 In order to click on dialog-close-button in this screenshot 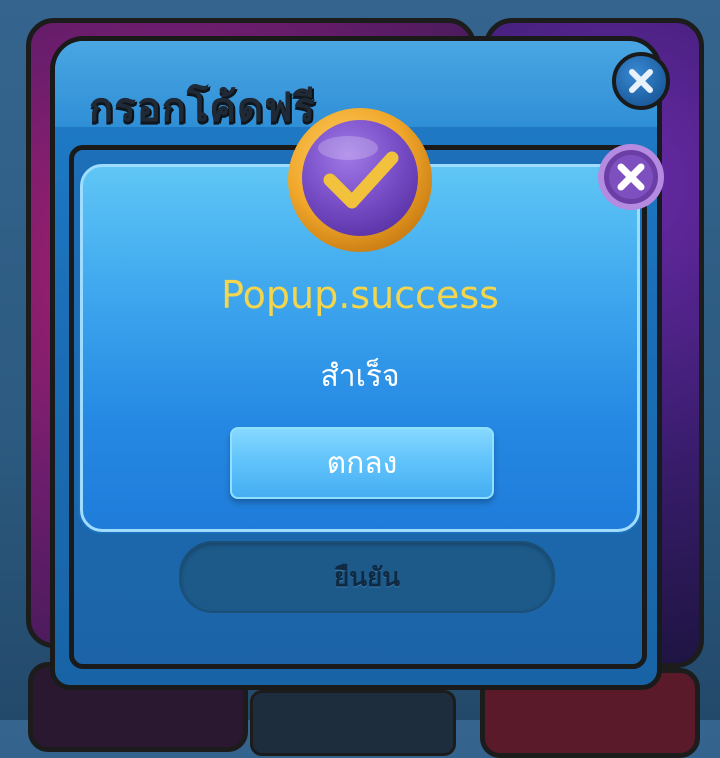, I will do `click(641, 81)`.